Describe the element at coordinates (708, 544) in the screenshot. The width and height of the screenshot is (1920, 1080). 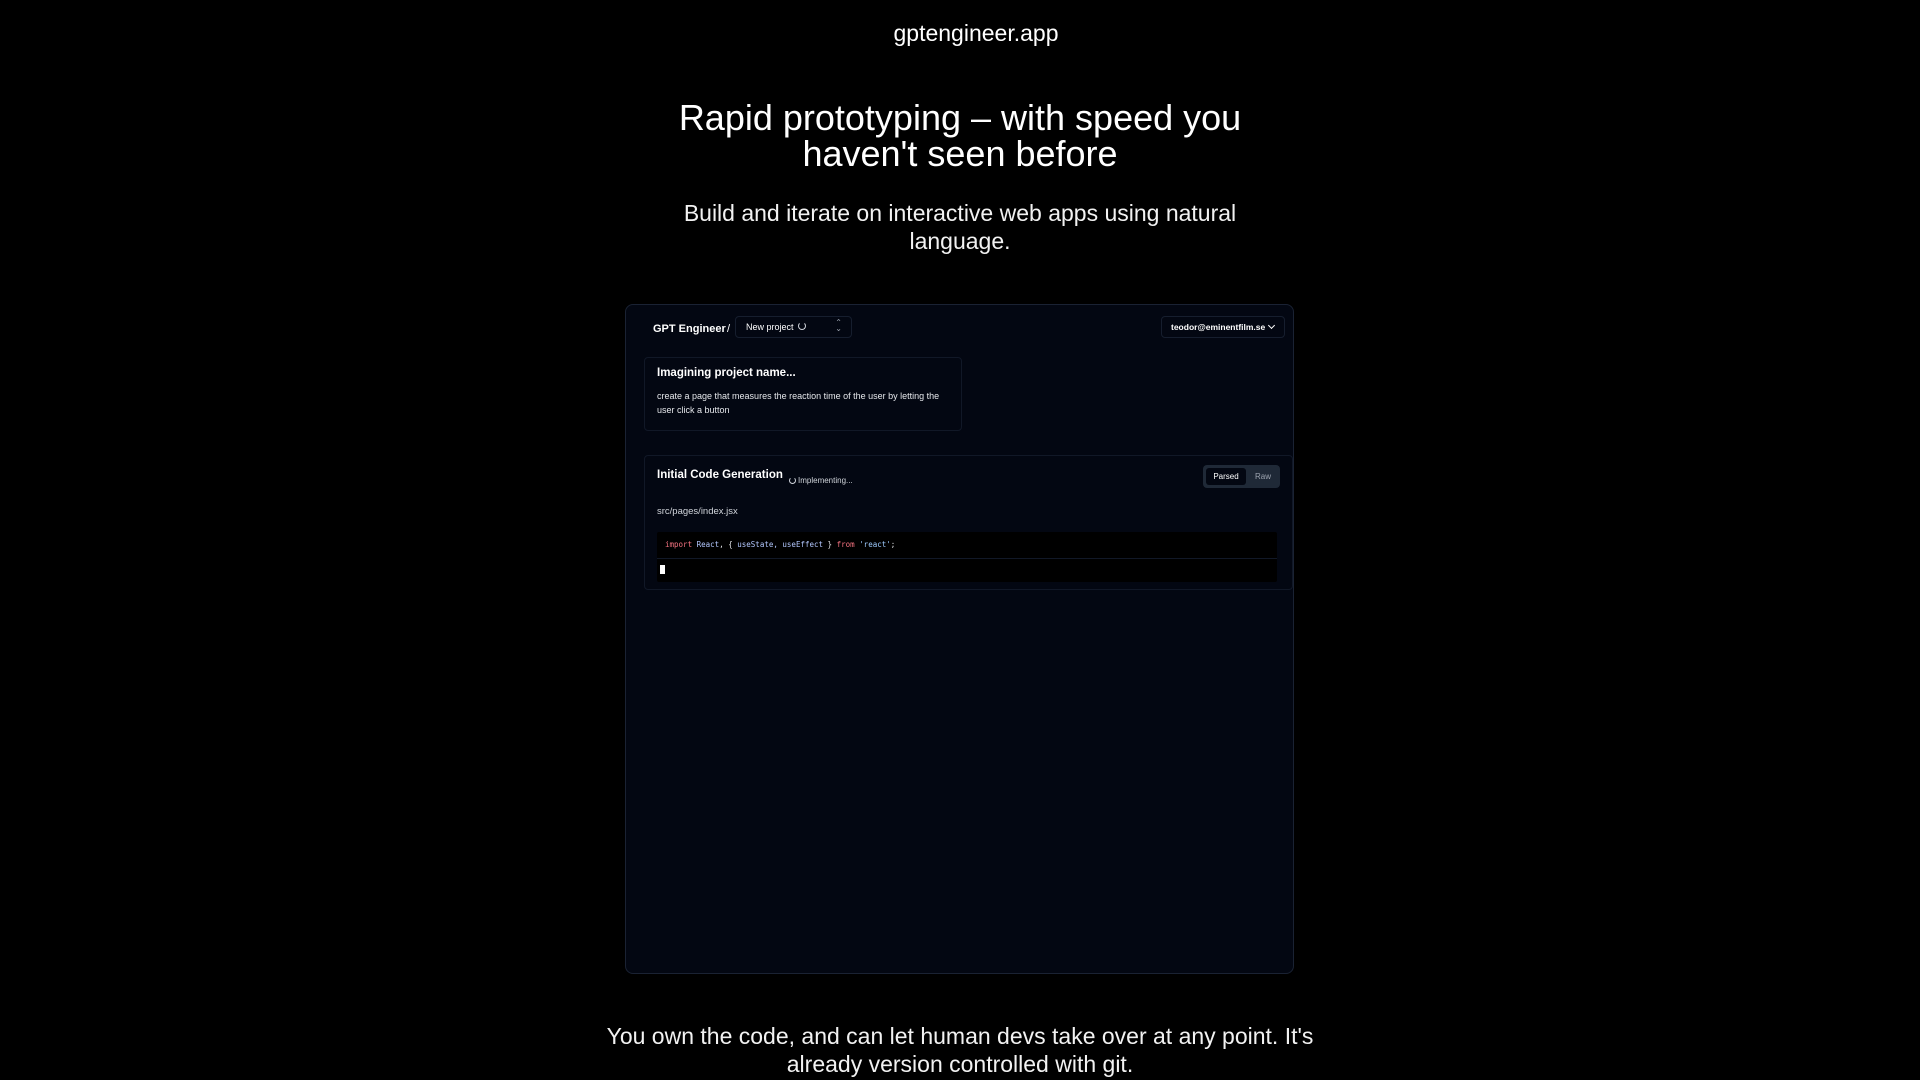
I see `code-identifier: React` at that location.